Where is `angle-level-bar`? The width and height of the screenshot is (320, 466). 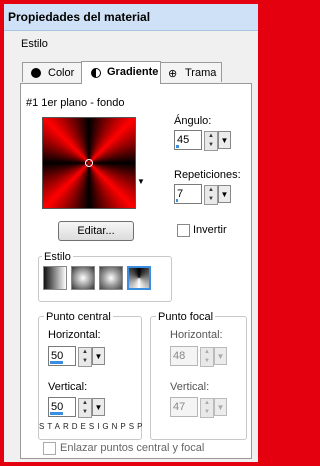 angle-level-bar is located at coordinates (177, 146).